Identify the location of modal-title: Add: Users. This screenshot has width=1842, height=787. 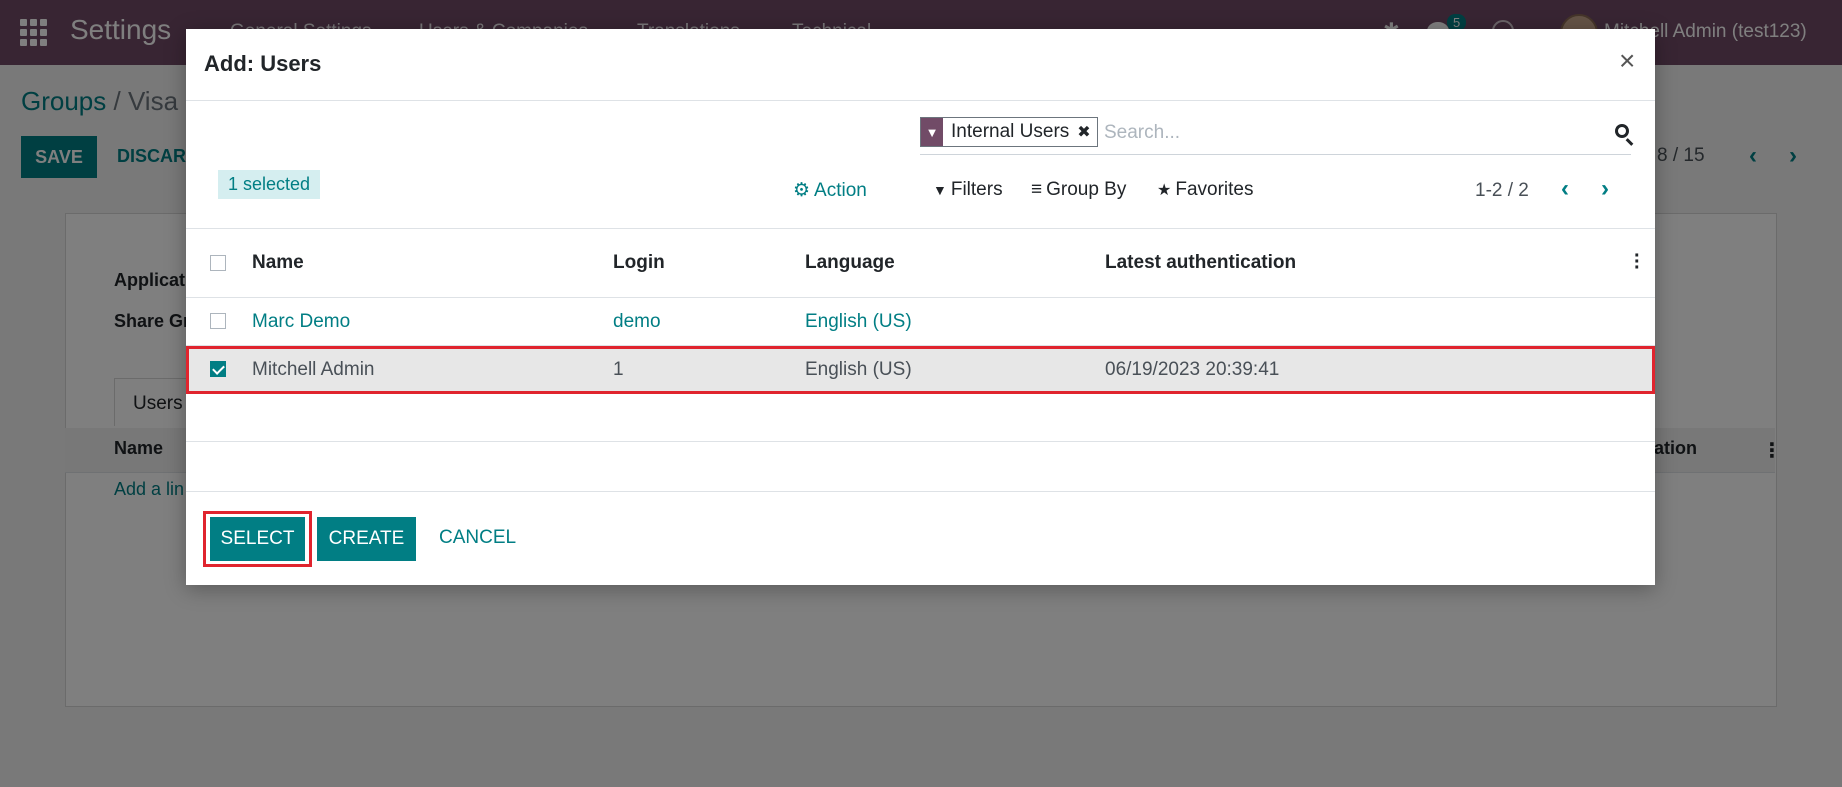
(263, 63).